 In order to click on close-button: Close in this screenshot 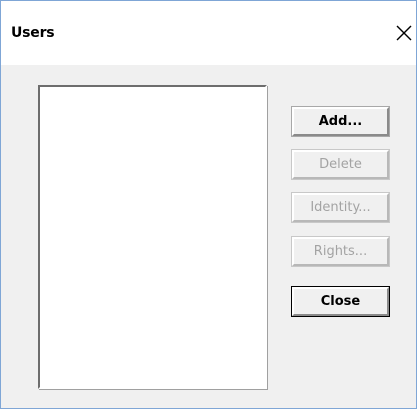, I will do `click(340, 301)`.